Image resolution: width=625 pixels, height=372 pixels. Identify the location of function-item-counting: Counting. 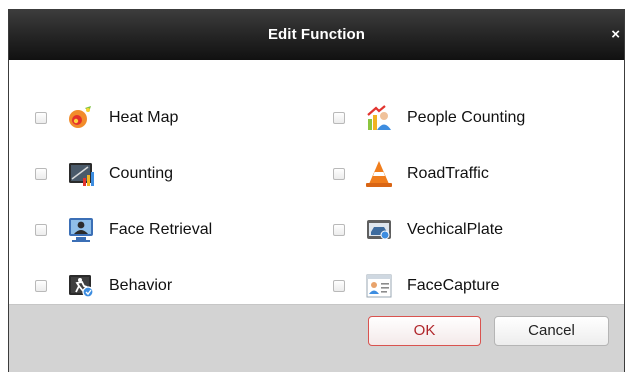
(104, 174).